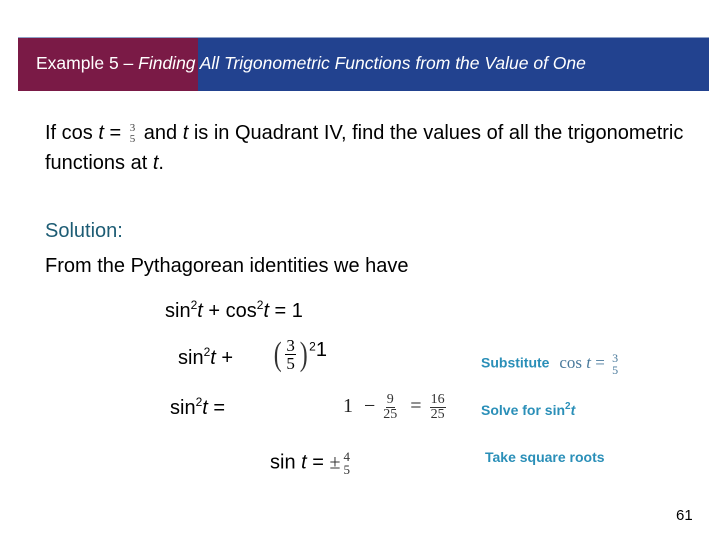  Describe the element at coordinates (198, 408) in the screenshot. I see `solved-equation-left: sin2t =` at that location.